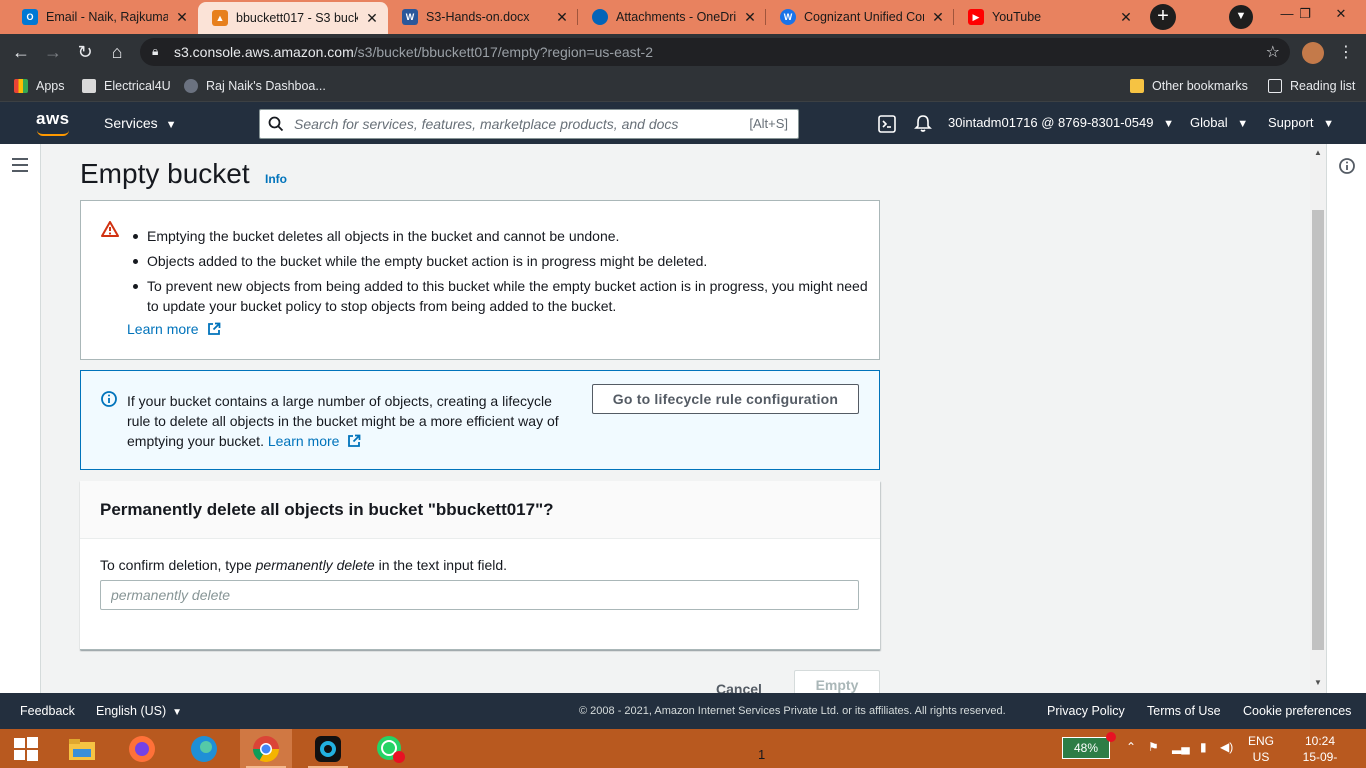  I want to click on region-menu: Global ▼, so click(1219, 122).